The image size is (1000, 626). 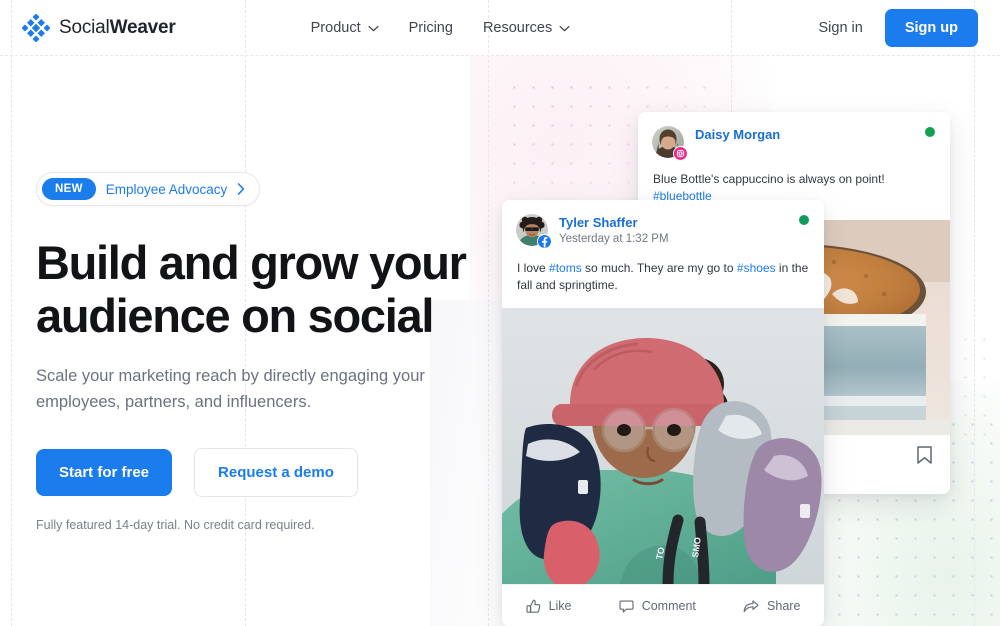 What do you see at coordinates (276, 473) in the screenshot?
I see `request-demo-button: Request a demo` at bounding box center [276, 473].